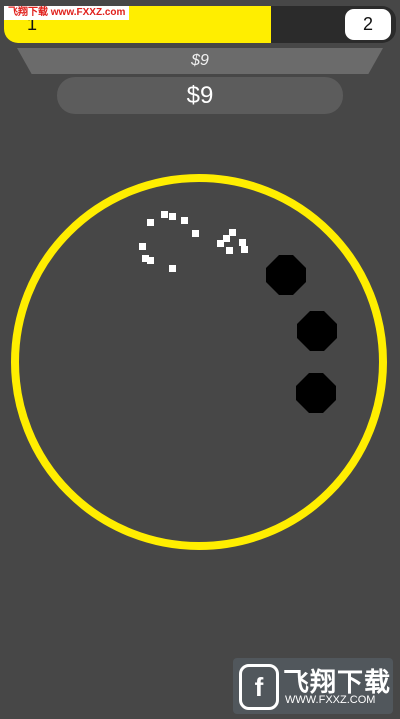 This screenshot has height=719, width=400. Describe the element at coordinates (259, 687) in the screenshot. I see `f-logo-icon: f` at that location.